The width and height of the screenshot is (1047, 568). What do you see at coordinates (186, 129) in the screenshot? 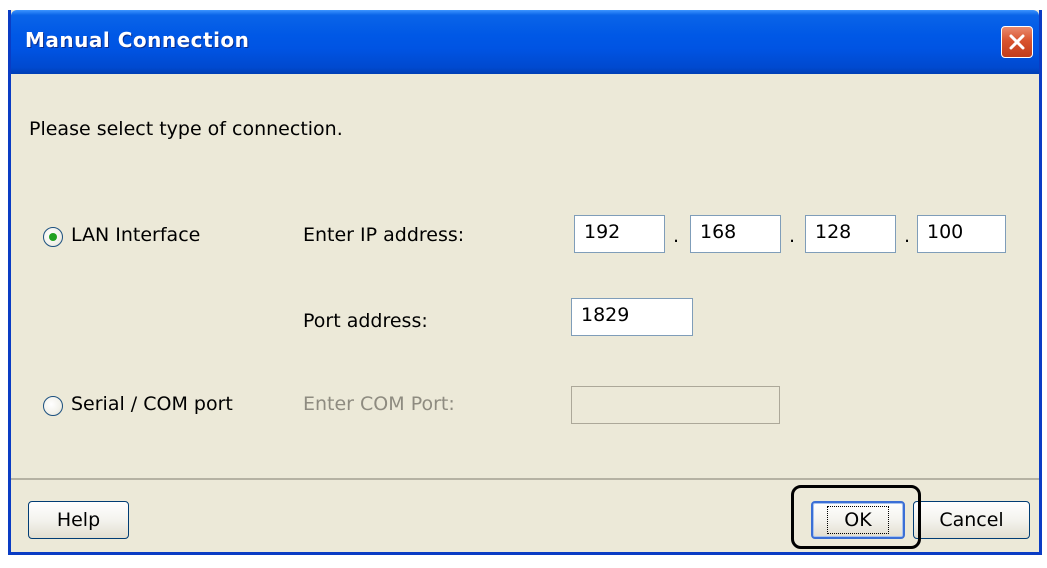
I see `instructions-text: Please select type of connection.` at bounding box center [186, 129].